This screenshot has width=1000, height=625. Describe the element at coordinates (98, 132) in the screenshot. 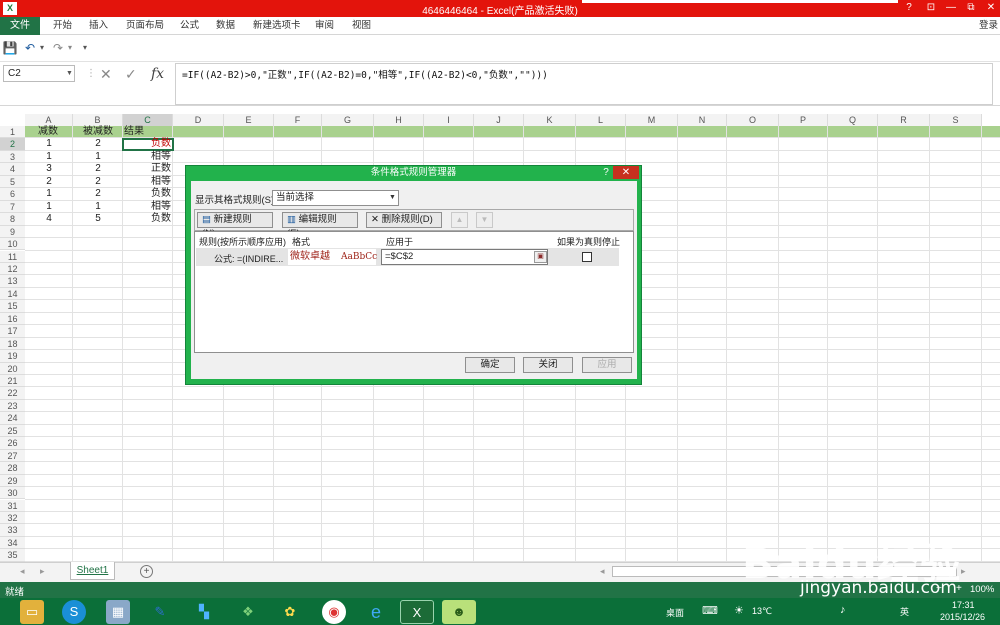

I see `cell-B1: 被减数` at that location.